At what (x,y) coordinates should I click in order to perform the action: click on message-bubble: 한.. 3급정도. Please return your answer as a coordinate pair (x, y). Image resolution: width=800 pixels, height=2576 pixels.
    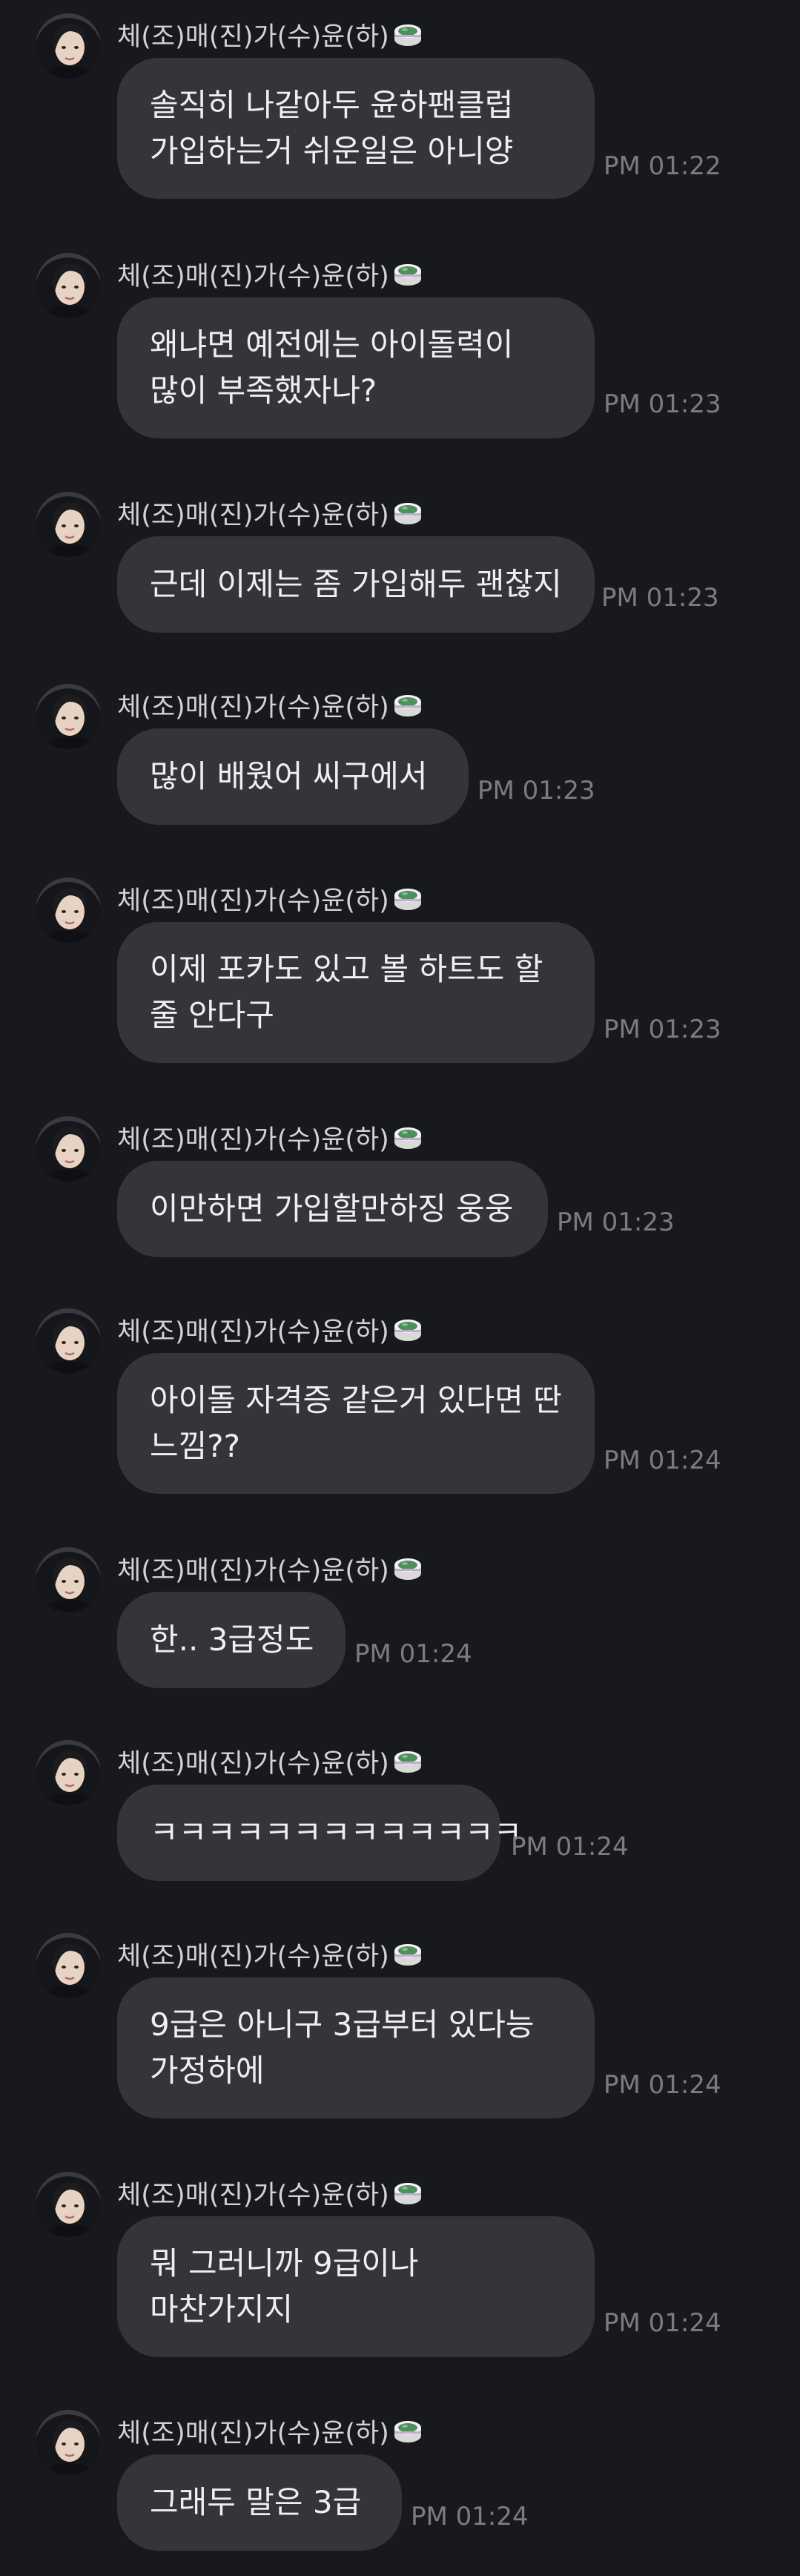
    Looking at the image, I should click on (231, 1640).